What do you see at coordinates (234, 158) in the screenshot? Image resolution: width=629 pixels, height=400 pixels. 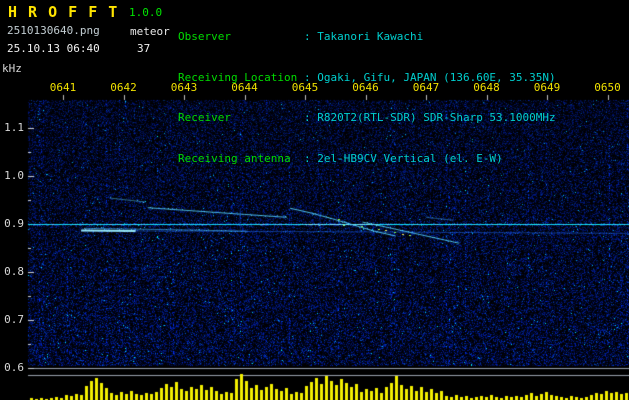 I see `info-label-antenna: Receiving antenna` at bounding box center [234, 158].